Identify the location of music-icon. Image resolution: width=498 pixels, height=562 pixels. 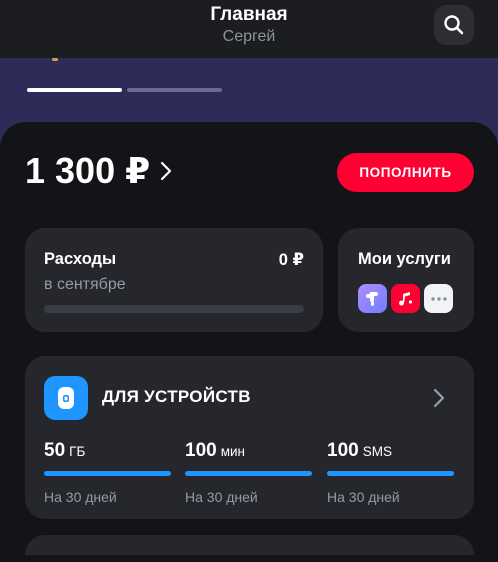
(405, 298).